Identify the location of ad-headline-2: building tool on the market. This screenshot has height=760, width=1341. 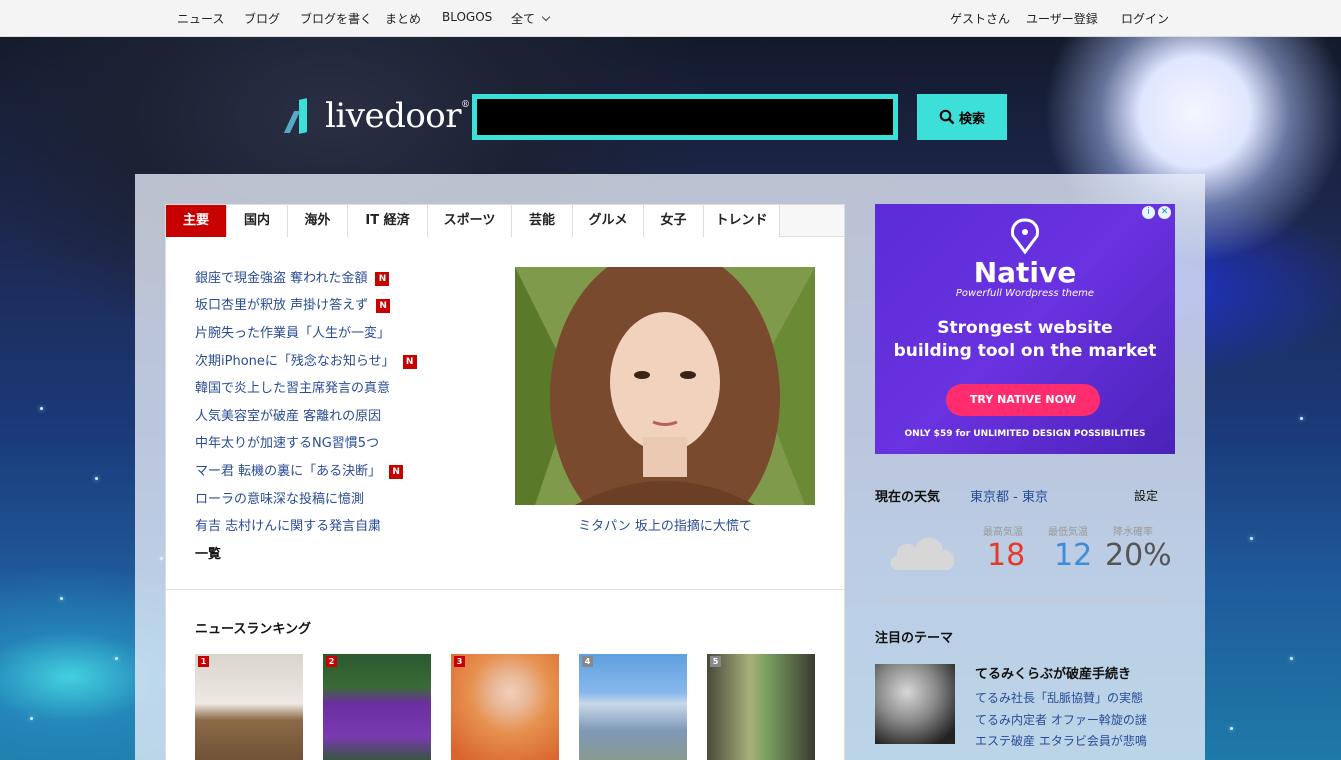
(1025, 351).